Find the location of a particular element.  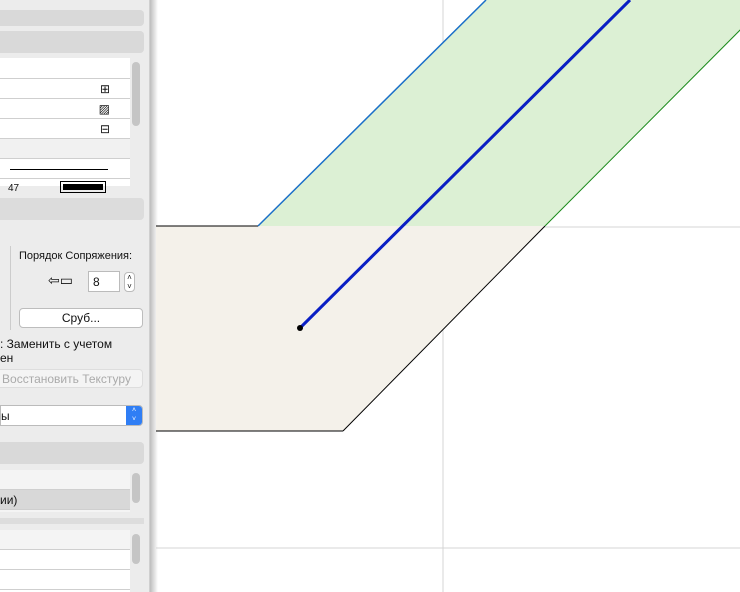

list-item: ⊞ is located at coordinates (65, 89).